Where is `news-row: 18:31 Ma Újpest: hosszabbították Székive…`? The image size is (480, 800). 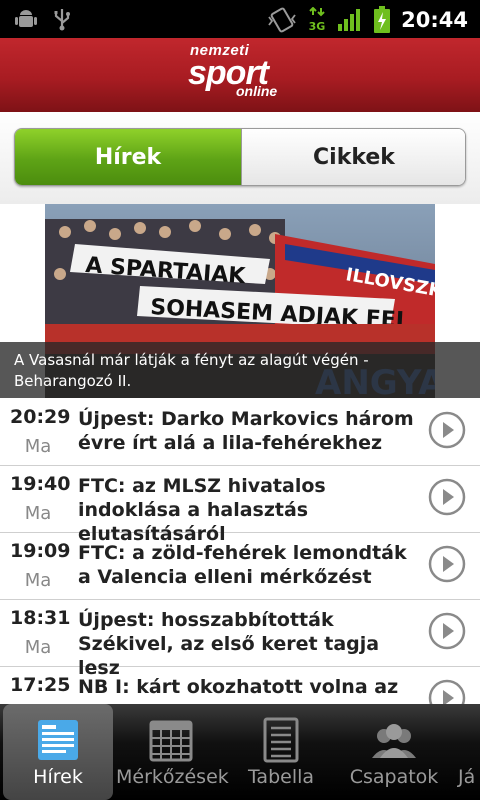
news-row: 18:31 Ma Újpest: hosszabbították Székive… is located at coordinates (240, 639).